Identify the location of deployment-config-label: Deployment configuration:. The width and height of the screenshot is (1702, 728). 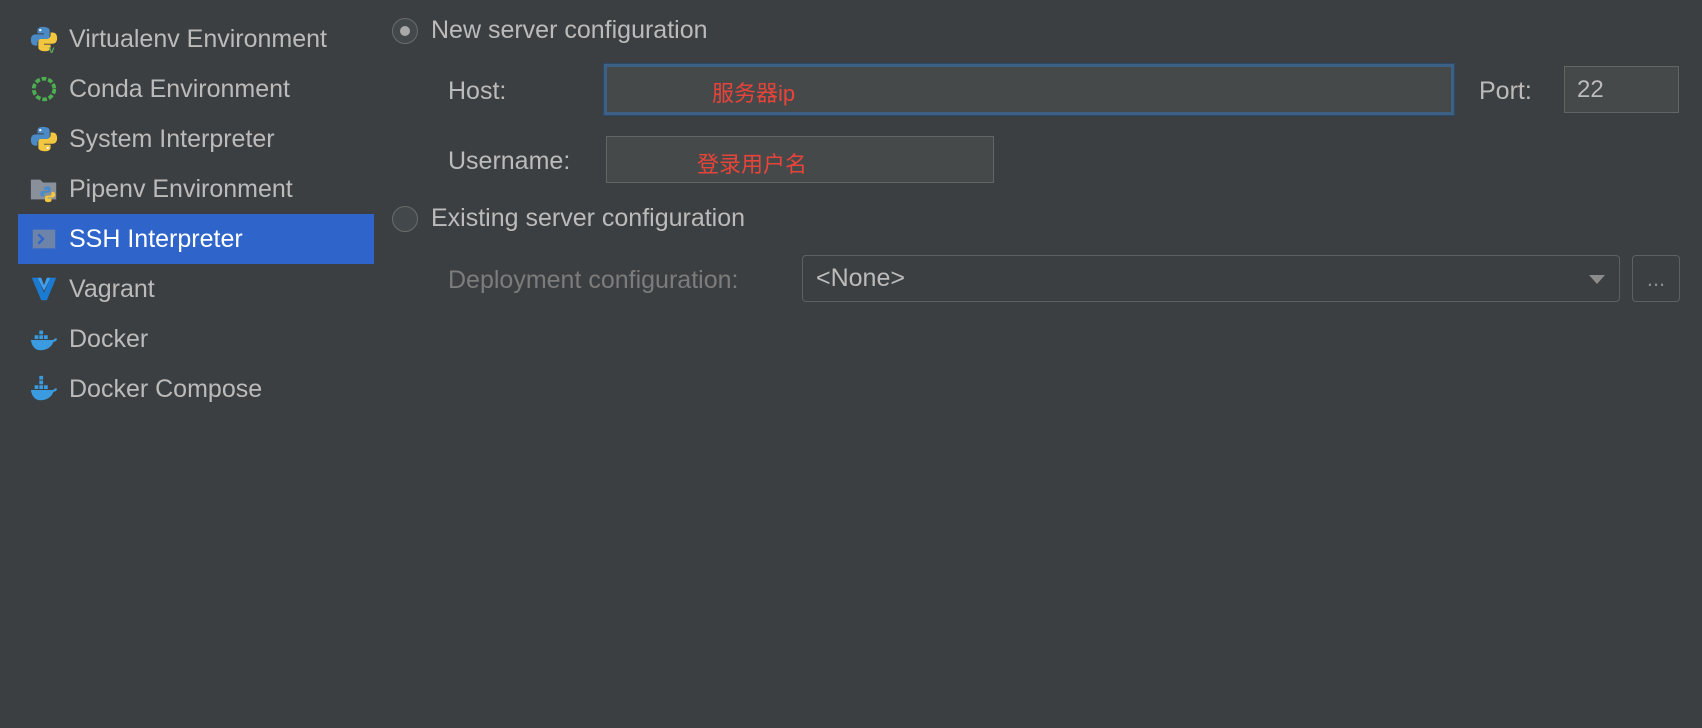
(593, 280).